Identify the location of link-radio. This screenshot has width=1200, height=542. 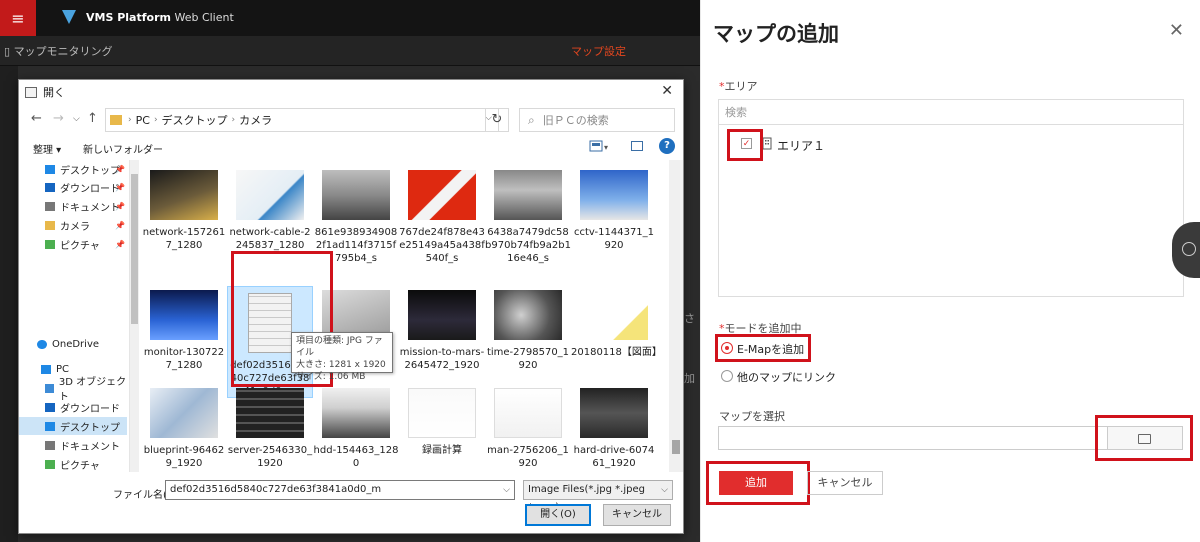
(727, 376).